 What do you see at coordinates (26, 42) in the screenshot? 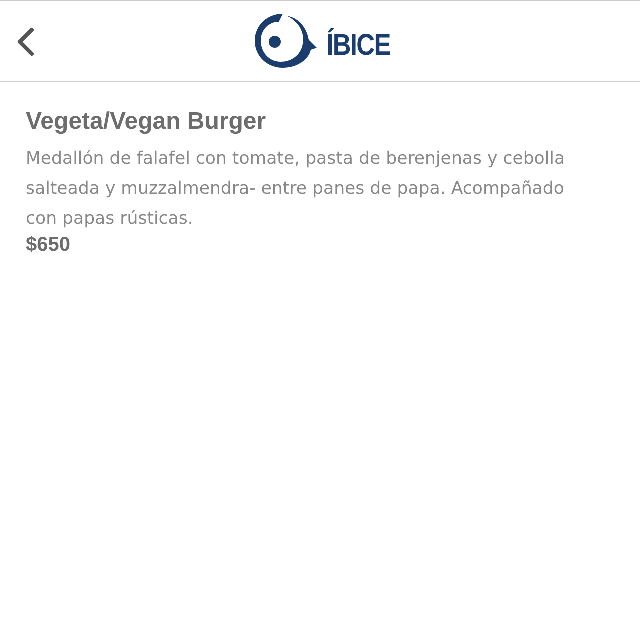
I see `back-icon` at bounding box center [26, 42].